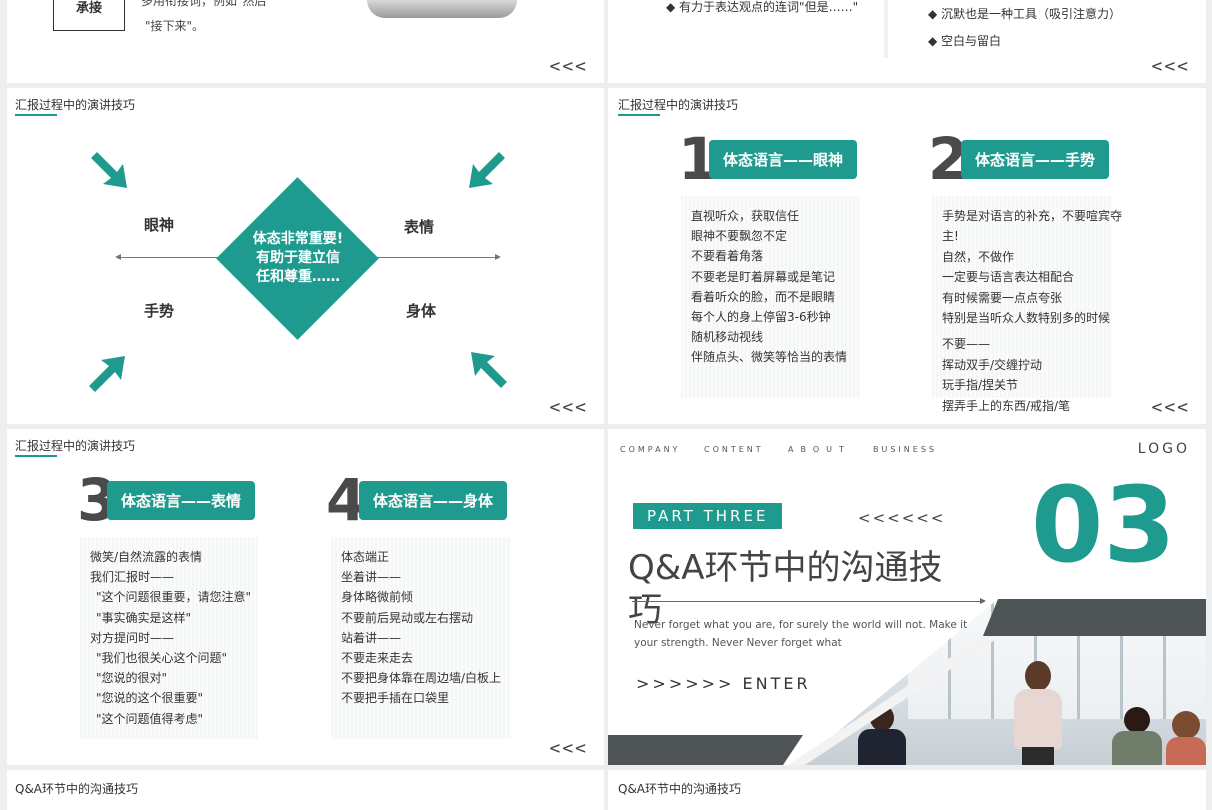 Image resolution: width=1212 pixels, height=810 pixels. What do you see at coordinates (421, 311) in the screenshot?
I see `label-body: 身体` at bounding box center [421, 311].